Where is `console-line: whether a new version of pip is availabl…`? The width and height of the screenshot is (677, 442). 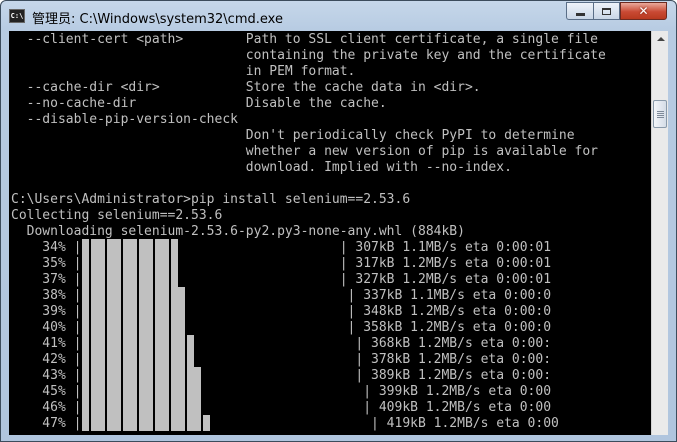
console-line: whether a new version of pip is availabl… is located at coordinates (304, 151).